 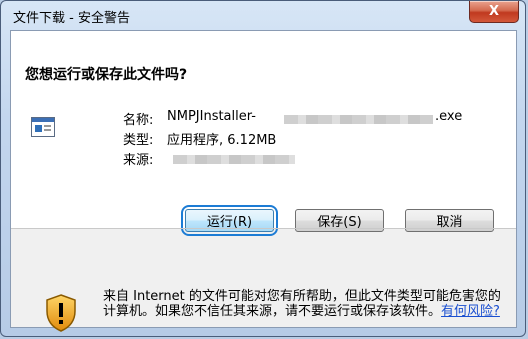 I want to click on file-name-label: 名称:, so click(x=138, y=120).